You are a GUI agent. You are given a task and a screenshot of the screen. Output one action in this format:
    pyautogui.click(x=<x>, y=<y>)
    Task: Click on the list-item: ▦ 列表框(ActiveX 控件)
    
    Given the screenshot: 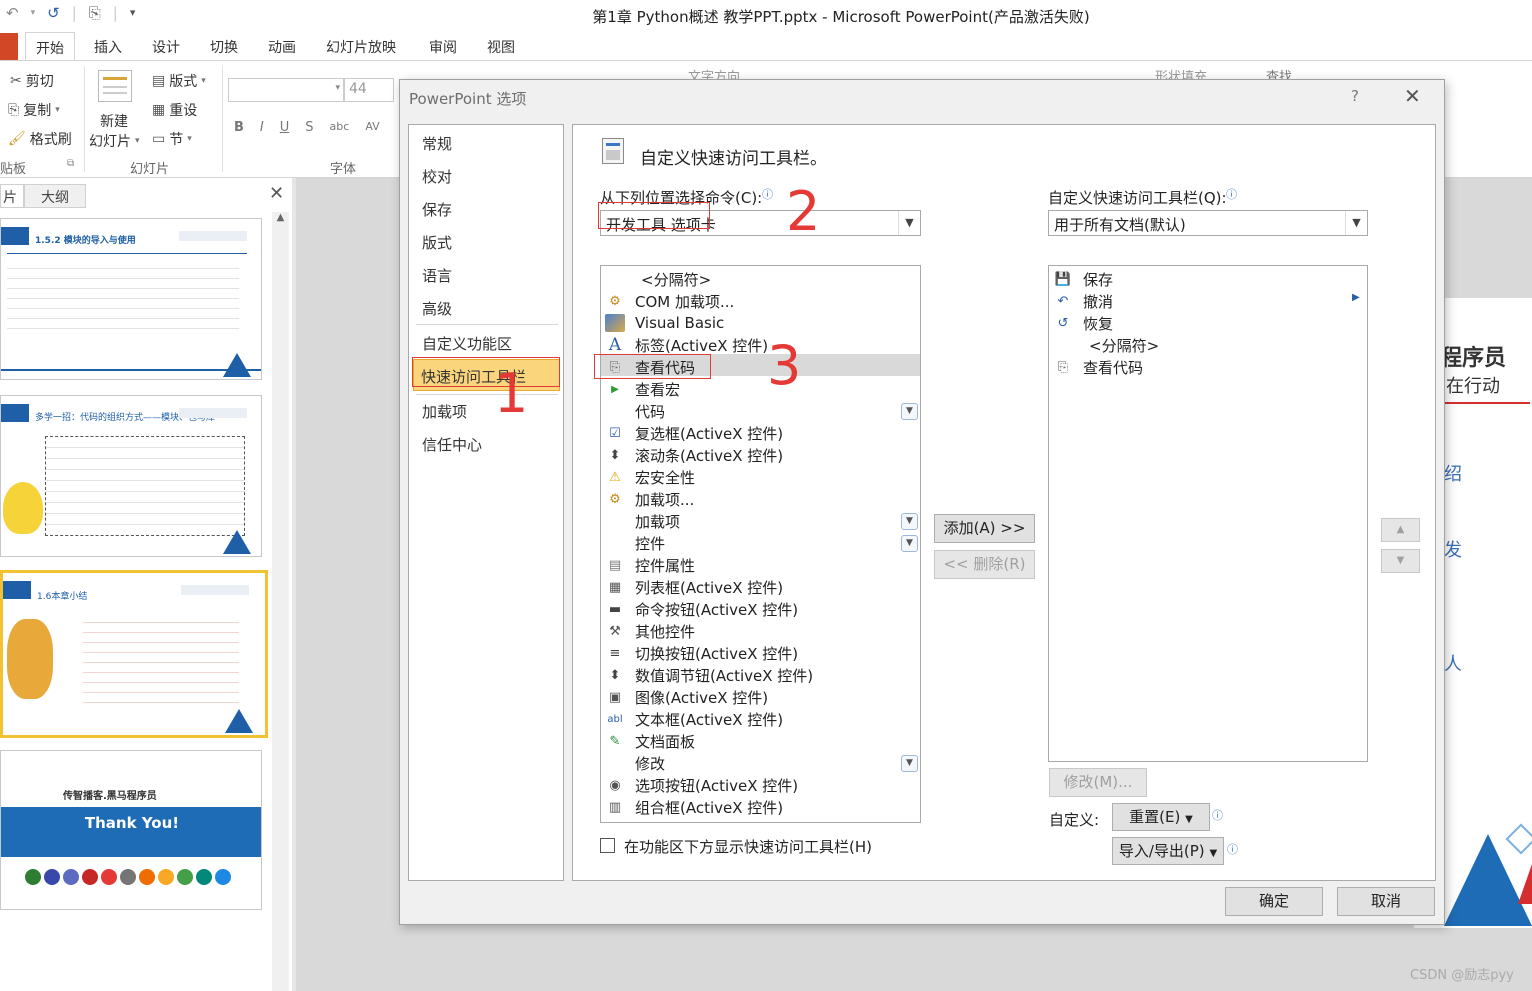 What is the action you would take?
    pyautogui.click(x=692, y=587)
    